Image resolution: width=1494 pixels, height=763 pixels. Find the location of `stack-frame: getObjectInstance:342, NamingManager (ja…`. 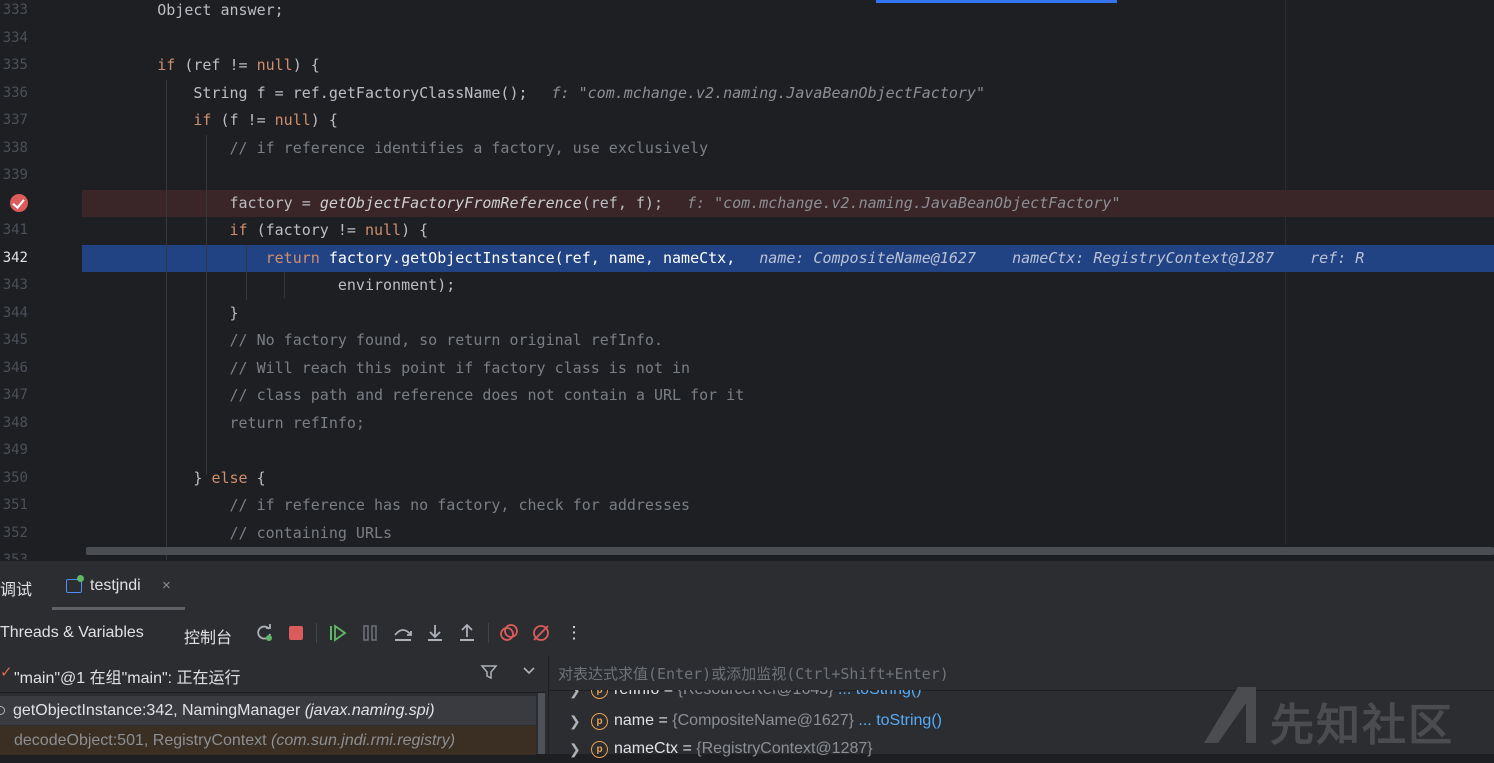

stack-frame: getObjectInstance:342, NamingManager (ja… is located at coordinates (268, 710).